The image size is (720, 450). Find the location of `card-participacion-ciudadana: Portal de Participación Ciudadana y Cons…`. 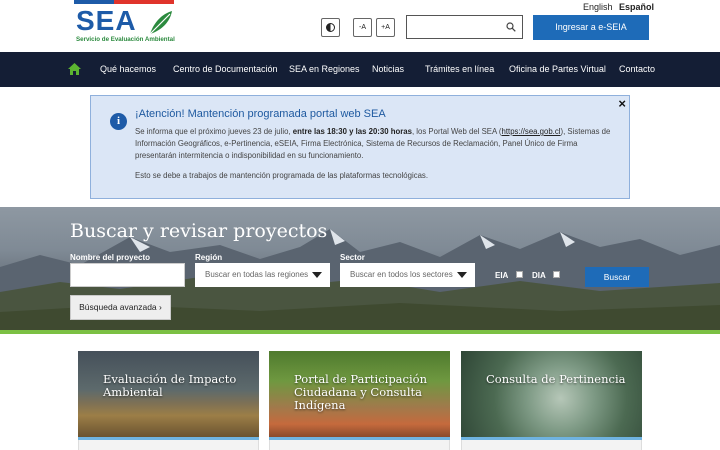

card-participacion-ciudadana: Portal de Participación Ciudadana y Cons… is located at coordinates (359, 395).